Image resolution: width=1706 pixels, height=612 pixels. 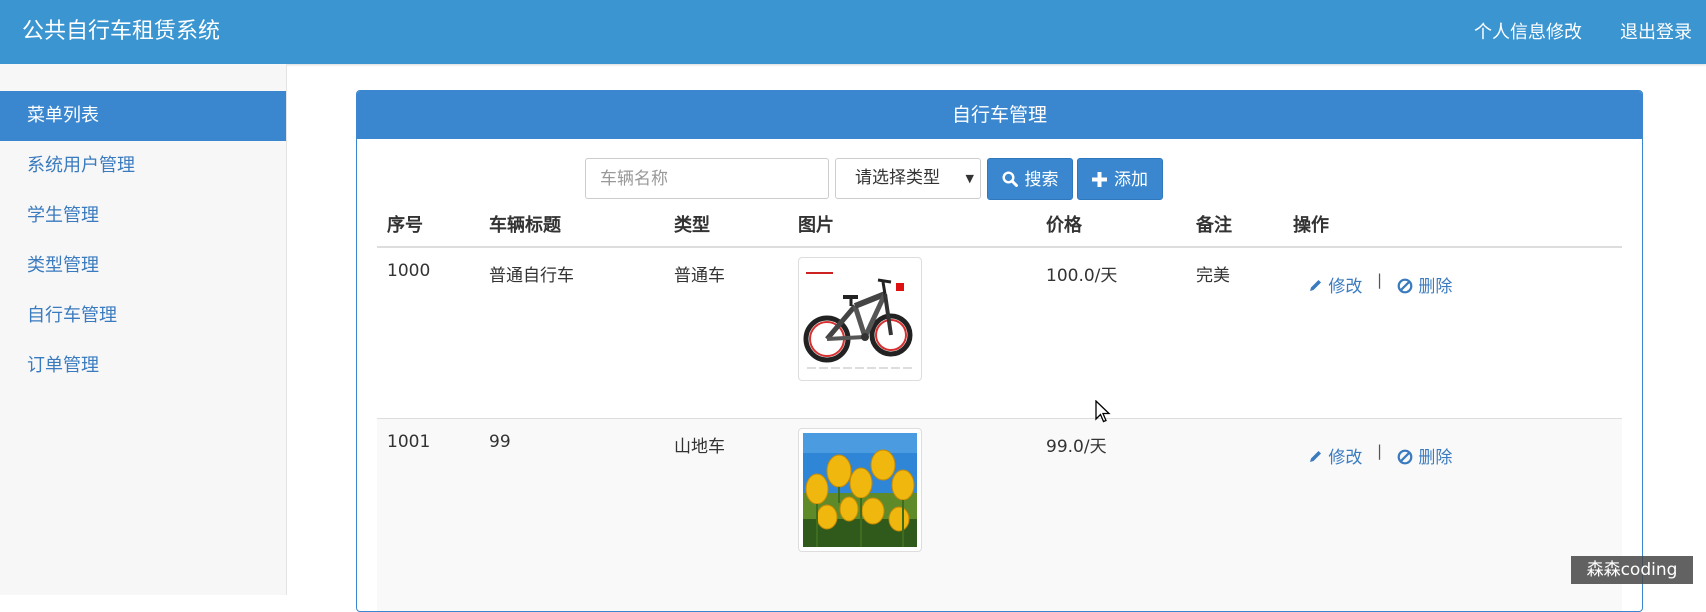 I want to click on sidebar-item-orders: 订单管理, so click(x=147, y=366).